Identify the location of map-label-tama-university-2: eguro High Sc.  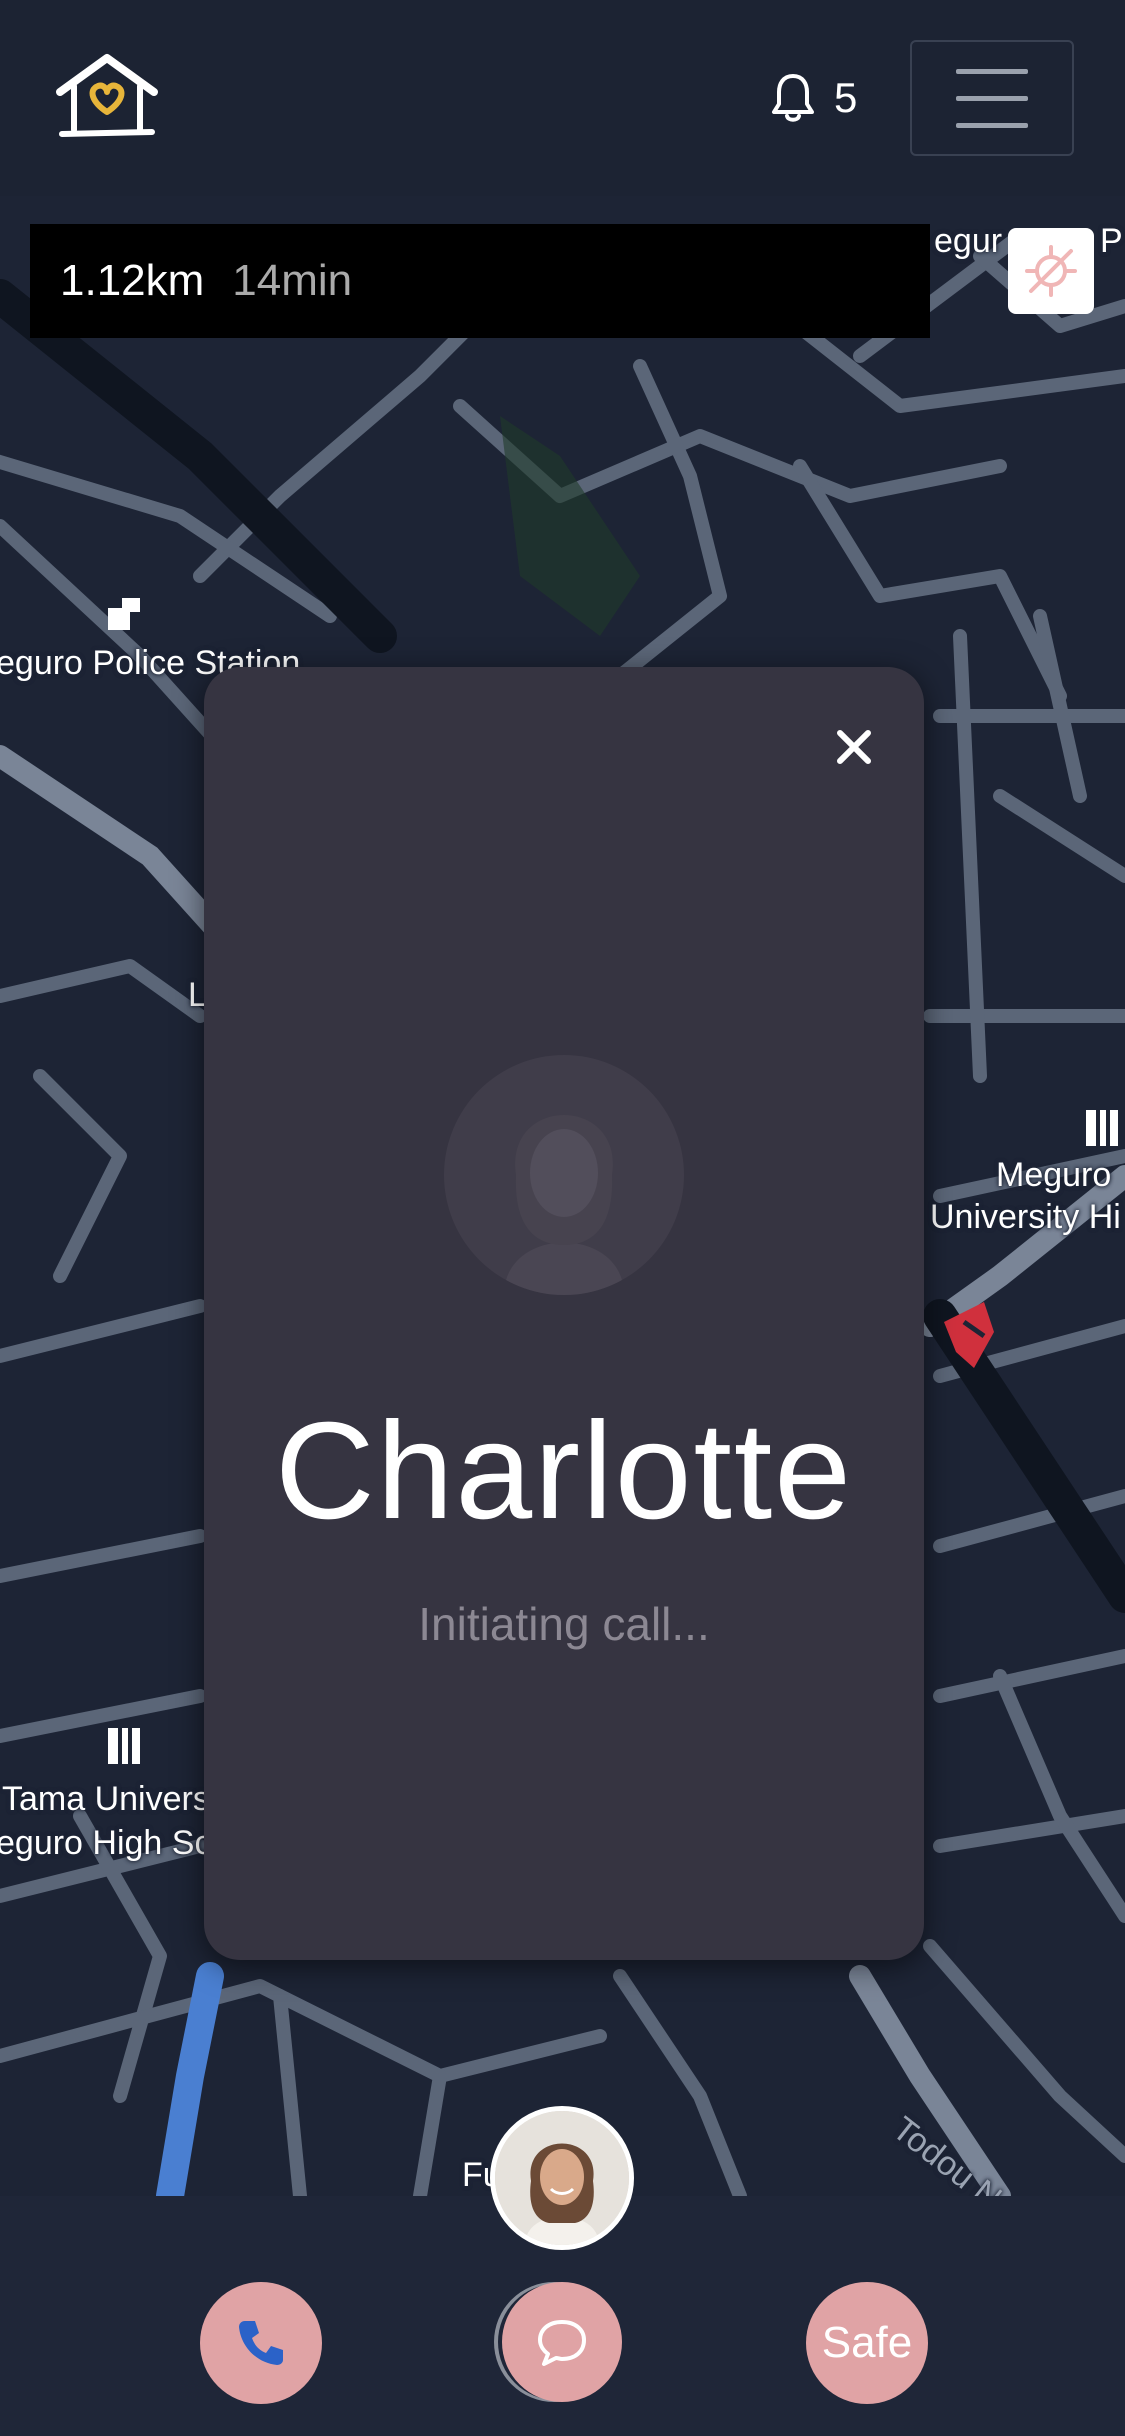
(106, 1843).